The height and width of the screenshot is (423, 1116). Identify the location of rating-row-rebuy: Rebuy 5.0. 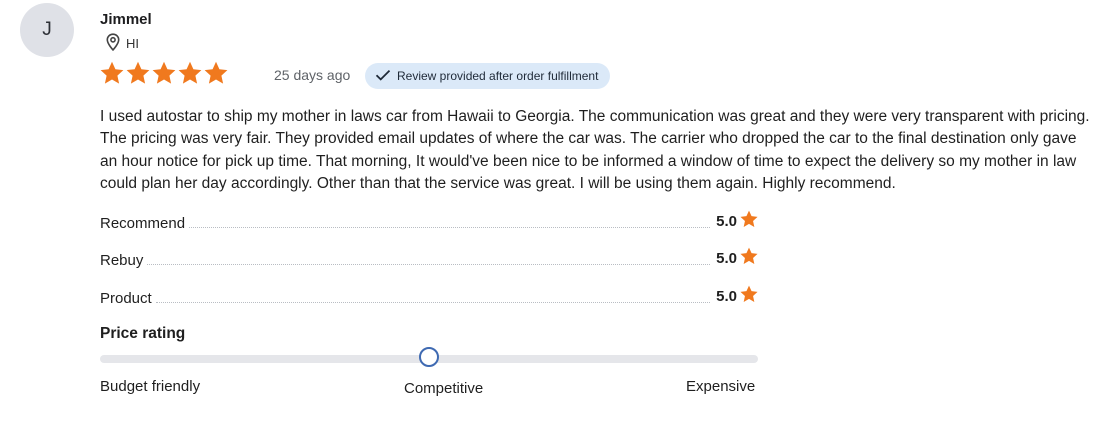
(429, 258).